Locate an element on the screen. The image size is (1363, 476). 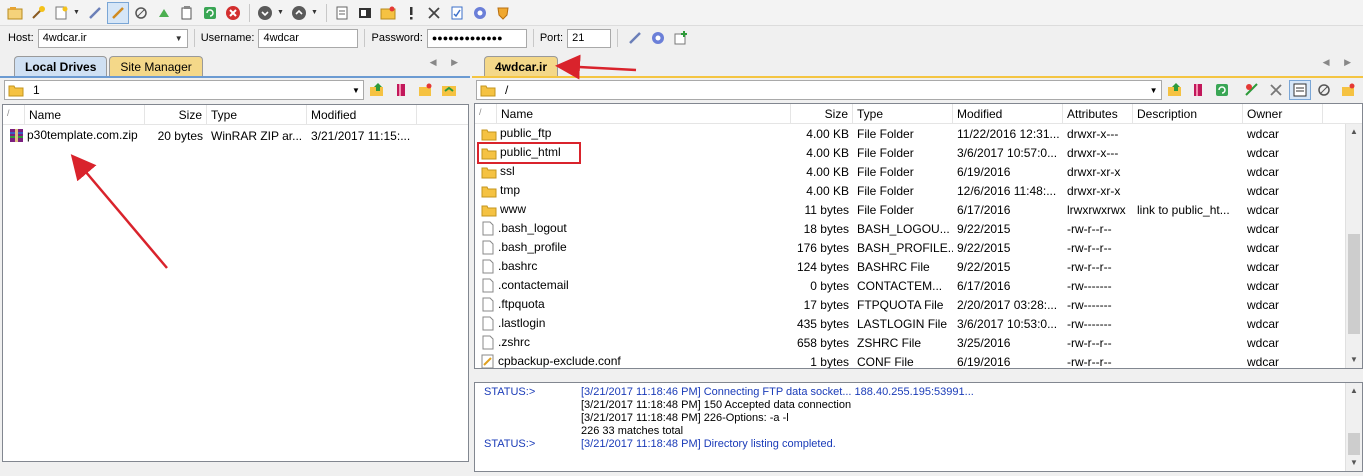
file-size: 4.00 KB is located at coordinates (827, 133).